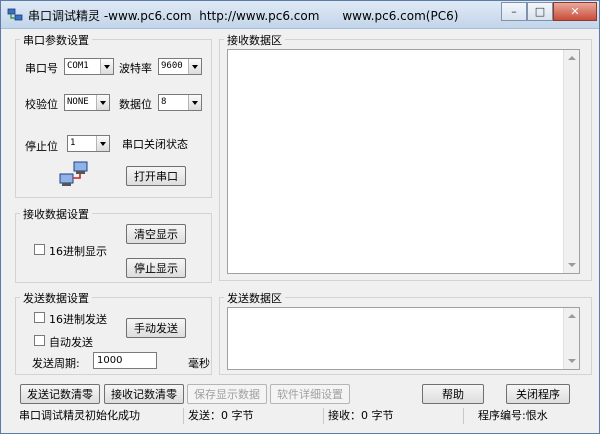  What do you see at coordinates (88, 143) in the screenshot?
I see `stopbits-select: 1` at bounding box center [88, 143].